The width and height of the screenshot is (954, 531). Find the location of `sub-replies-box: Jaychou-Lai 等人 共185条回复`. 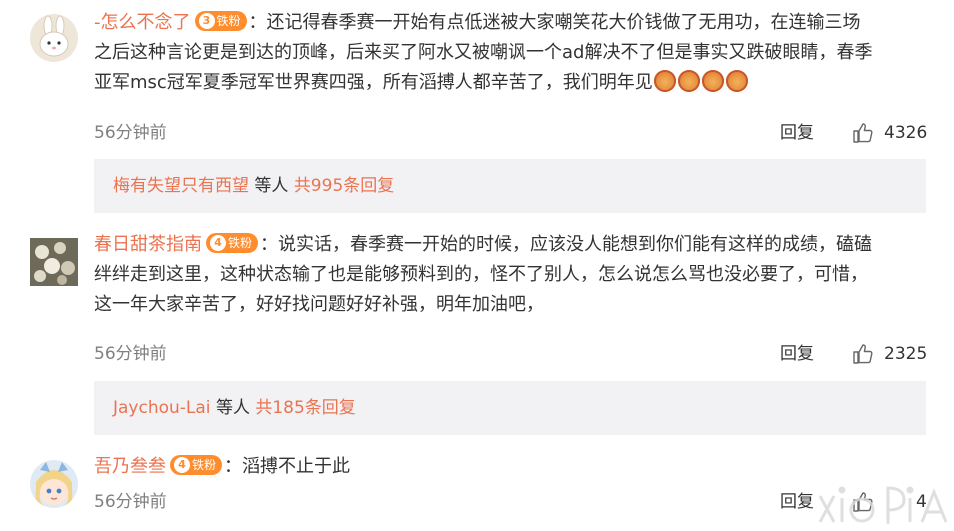

sub-replies-box: Jaychou-Lai 等人 共185条回复 is located at coordinates (510, 408).